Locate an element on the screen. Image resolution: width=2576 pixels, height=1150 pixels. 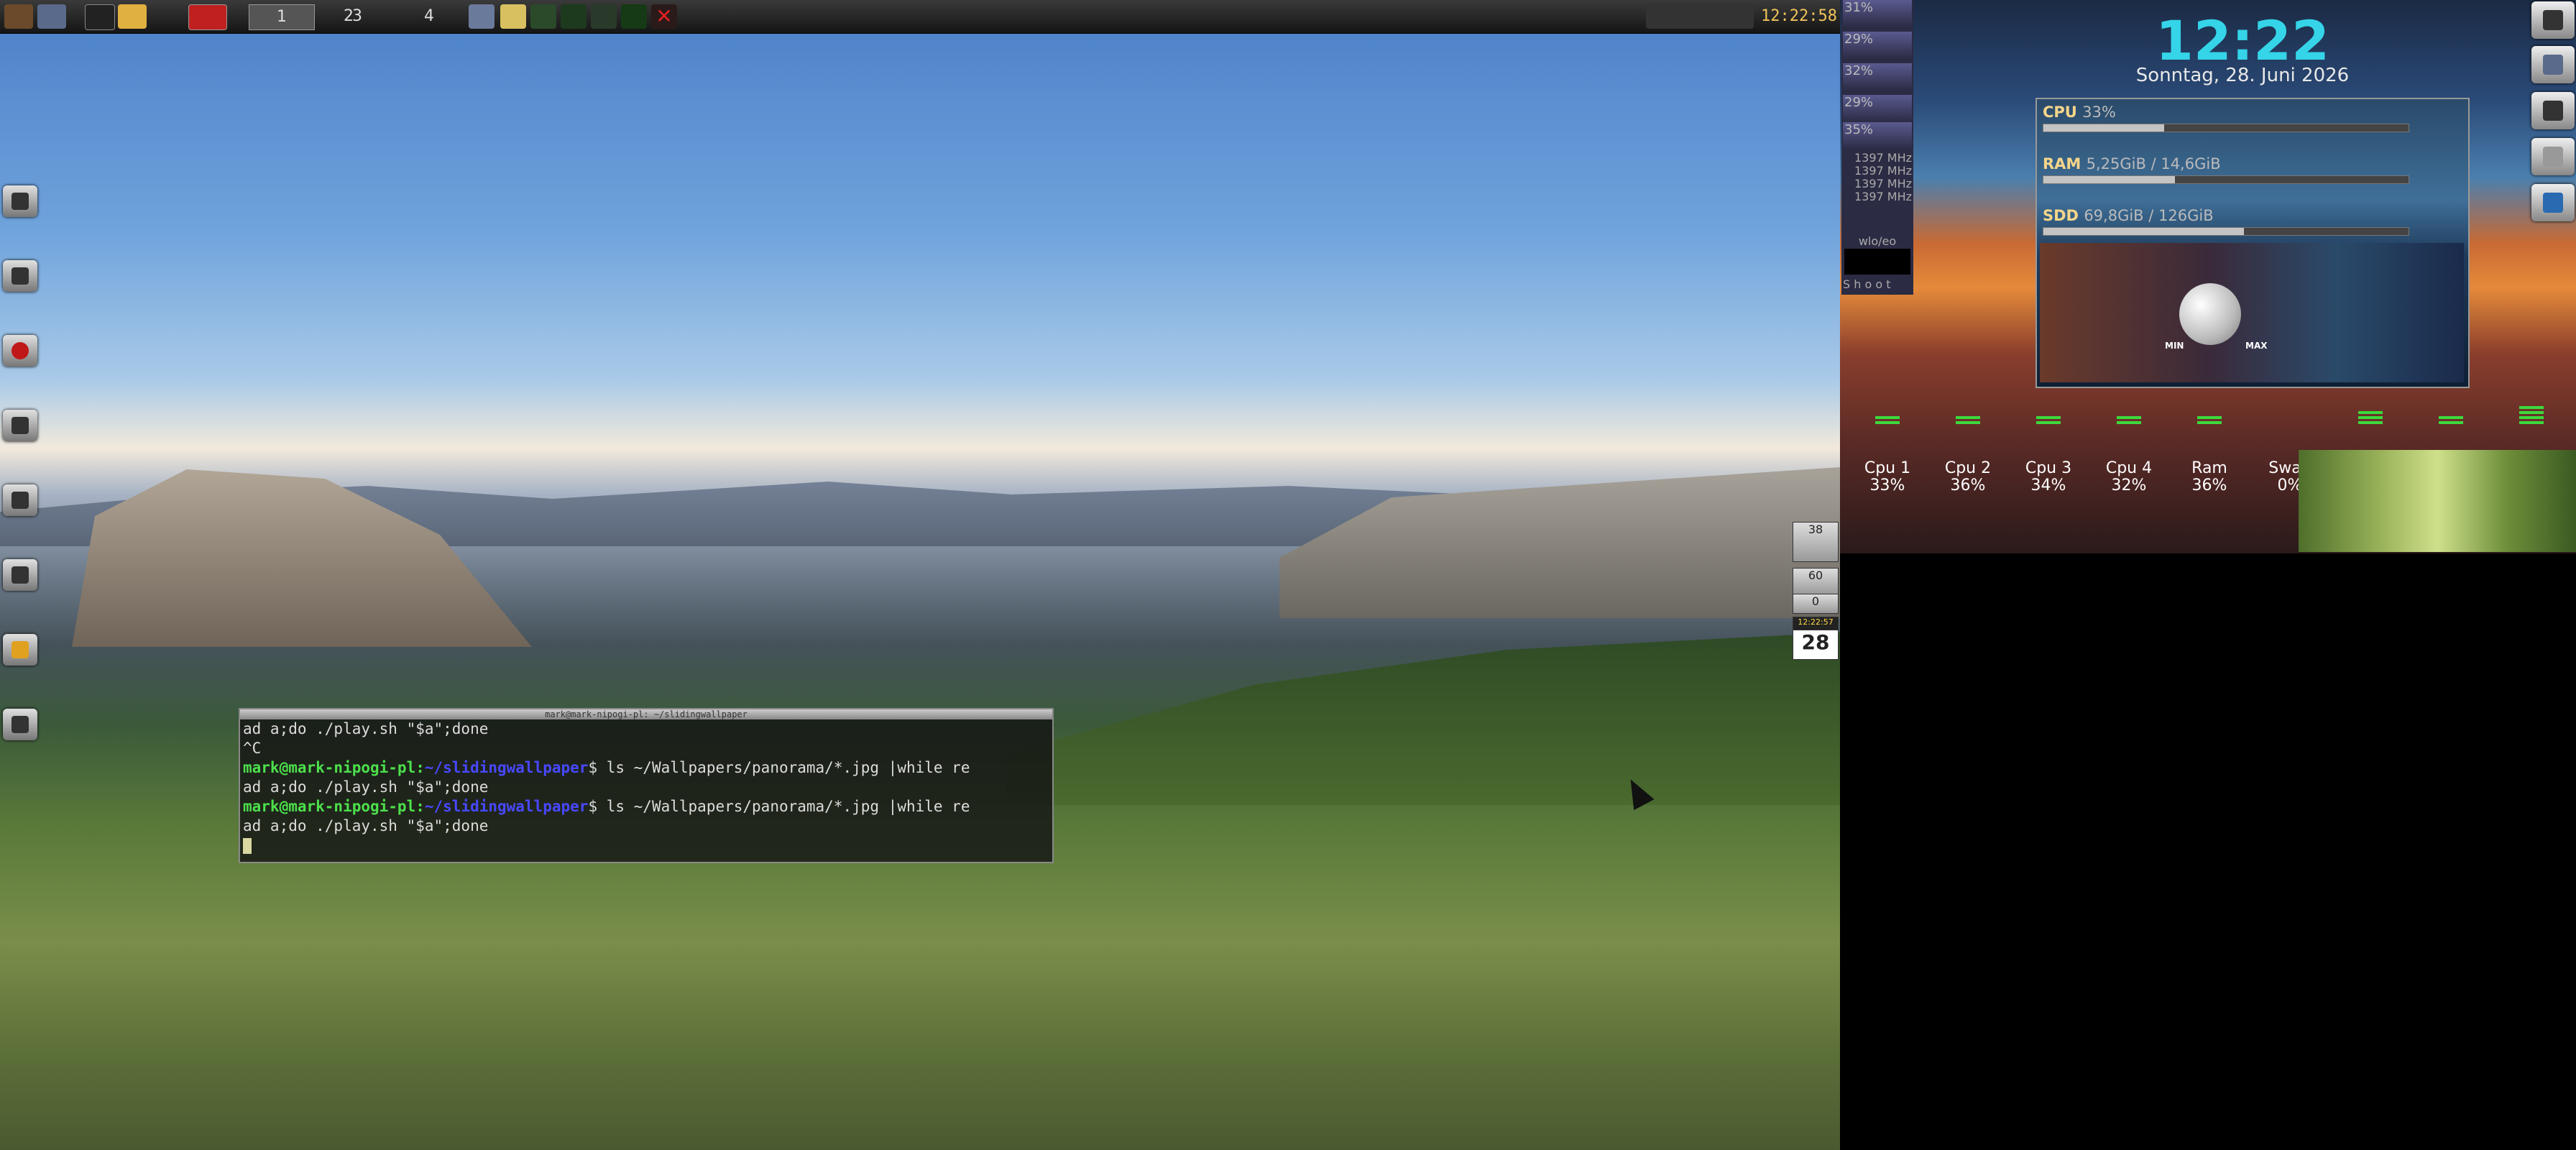
rock-formation is located at coordinates (302, 558).